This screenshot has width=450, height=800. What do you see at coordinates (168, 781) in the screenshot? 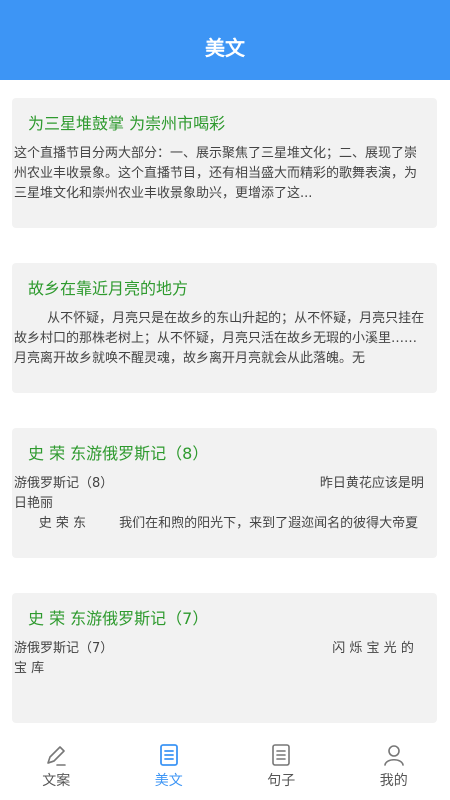
I see `tab-label: 美文` at bounding box center [168, 781].